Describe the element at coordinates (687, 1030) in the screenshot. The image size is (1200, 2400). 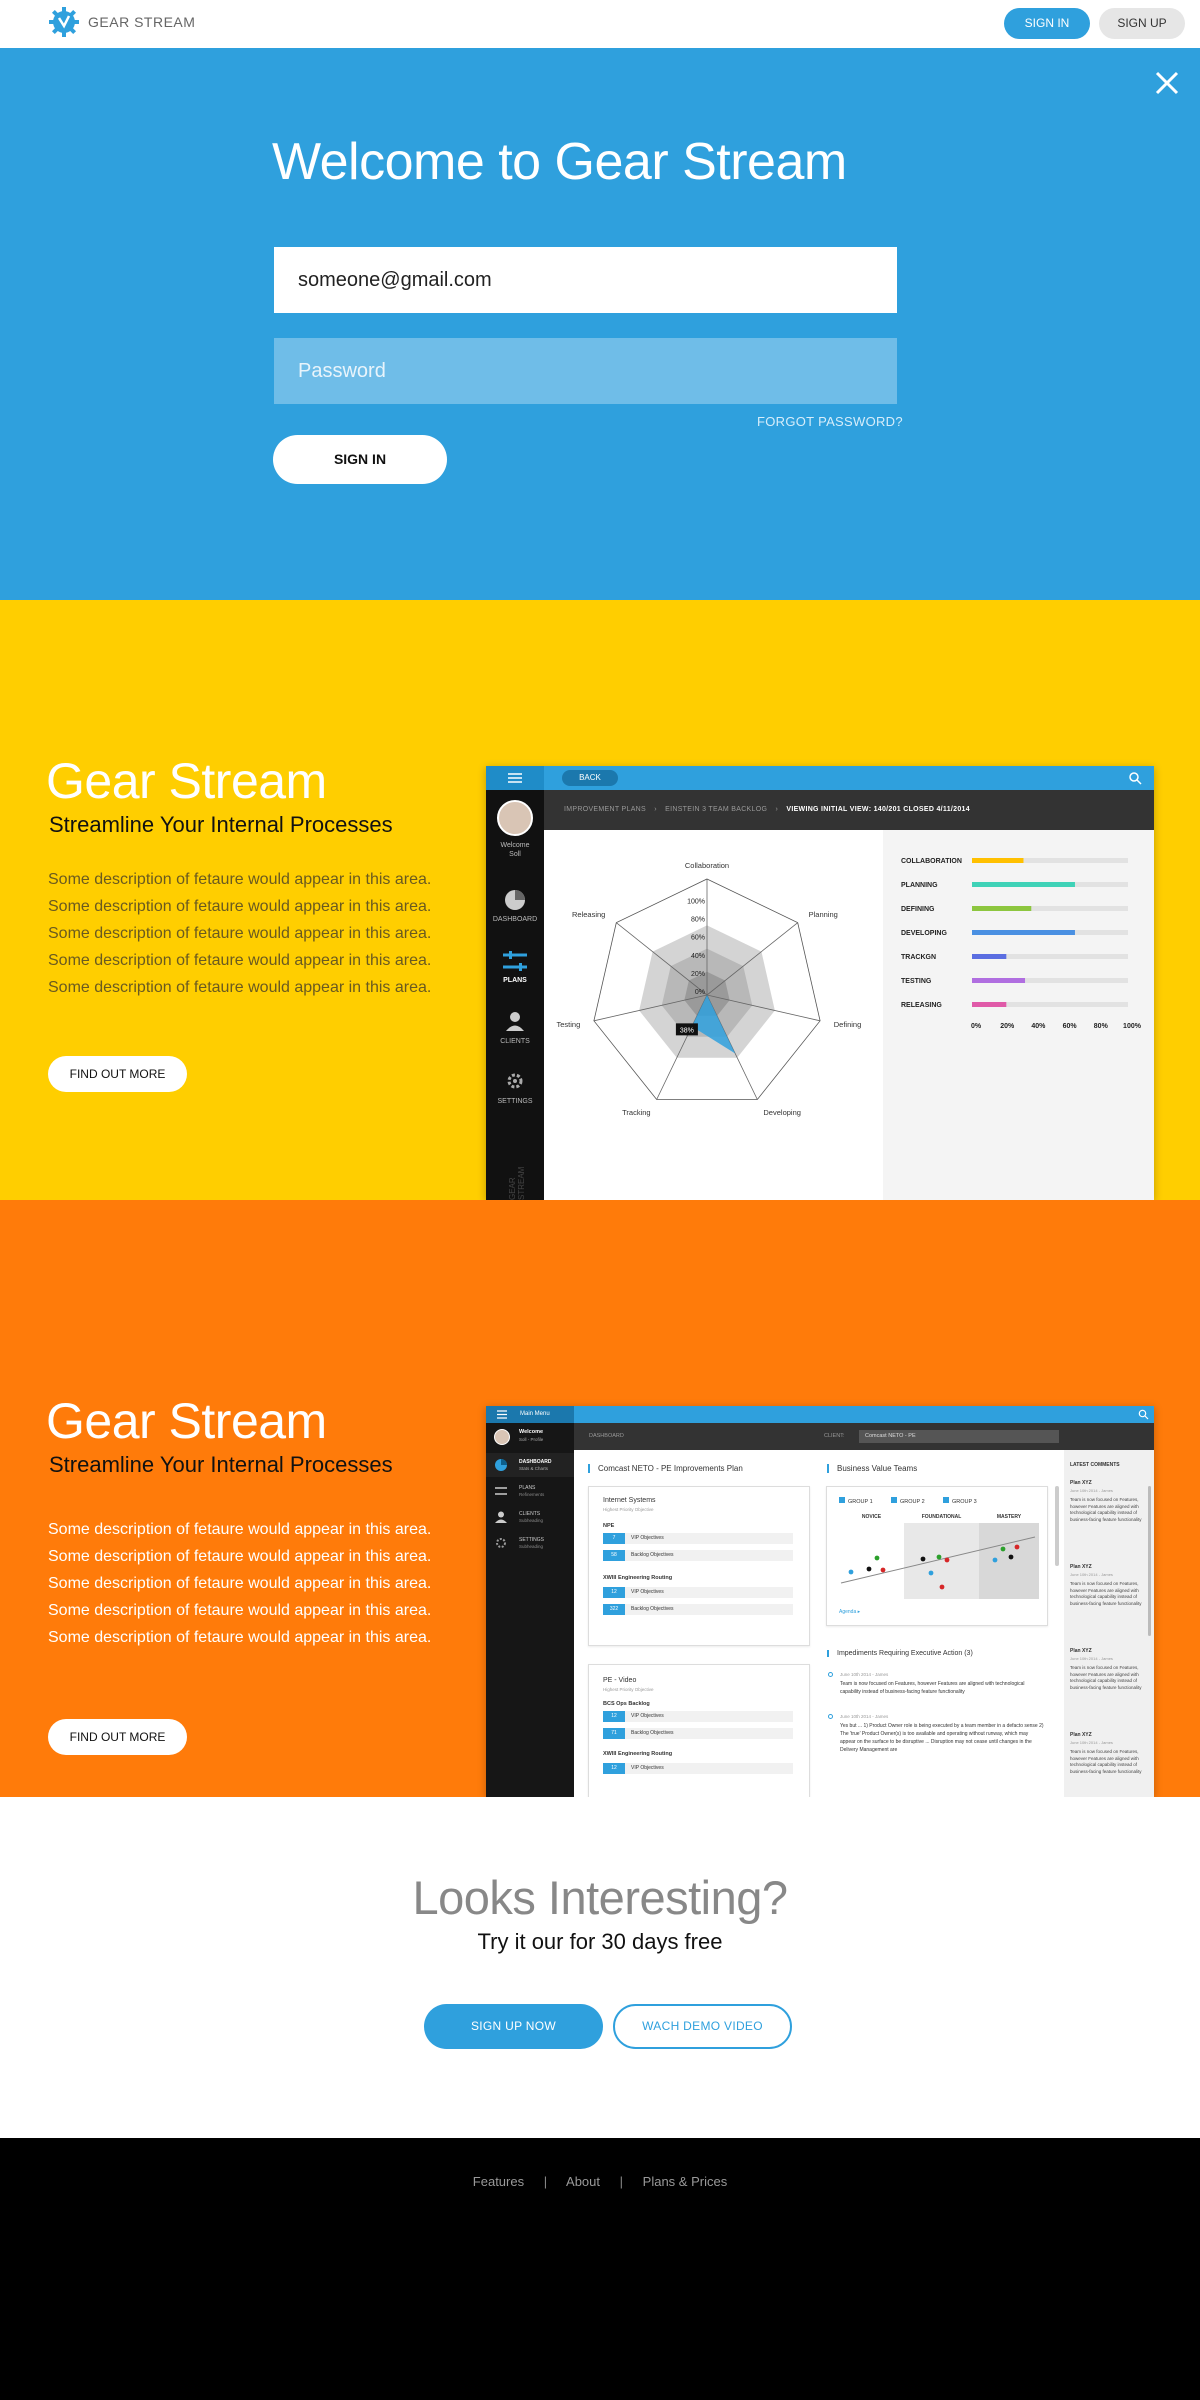
I see `radar-callout-label: 38%` at that location.